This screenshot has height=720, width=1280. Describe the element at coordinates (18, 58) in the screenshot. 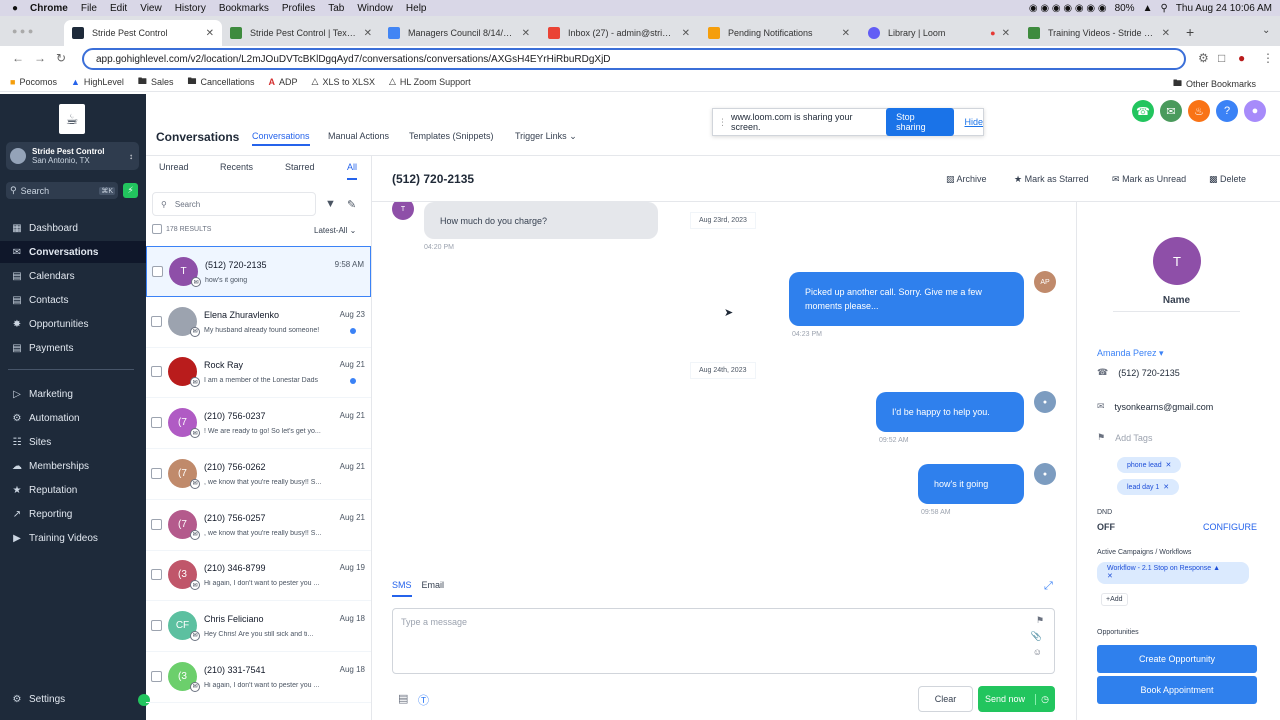

I see `back-icon: ←` at that location.